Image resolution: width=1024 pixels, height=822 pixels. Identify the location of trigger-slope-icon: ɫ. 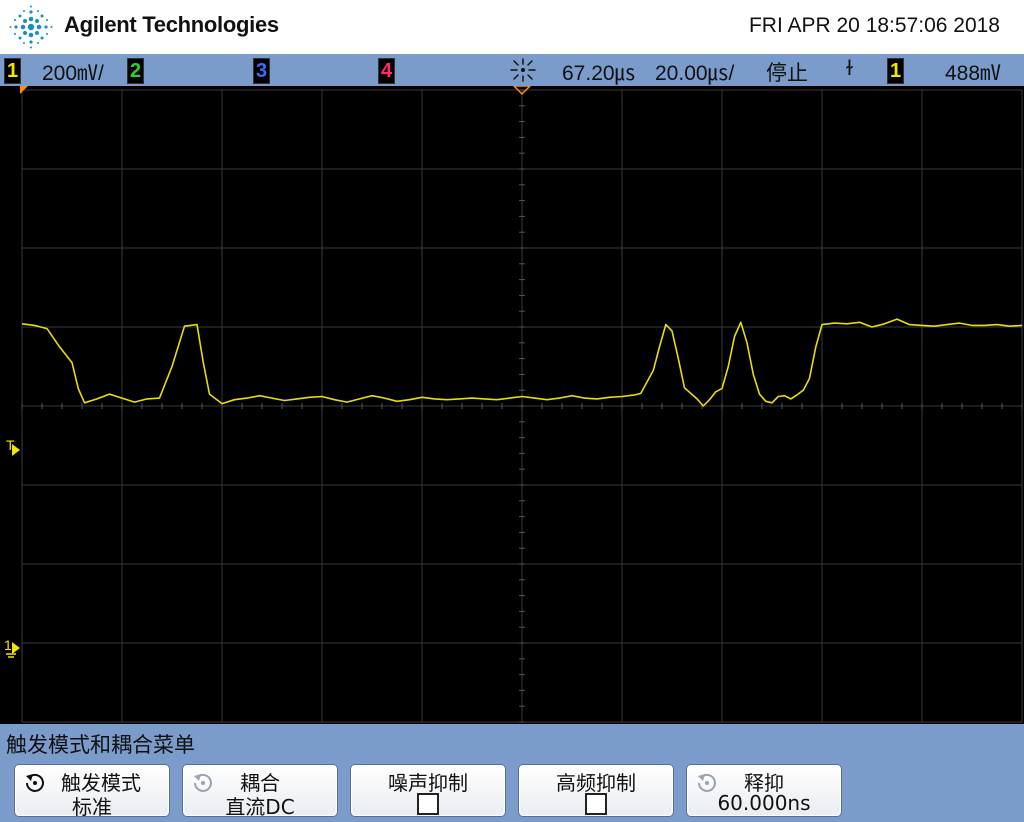
(849, 68).